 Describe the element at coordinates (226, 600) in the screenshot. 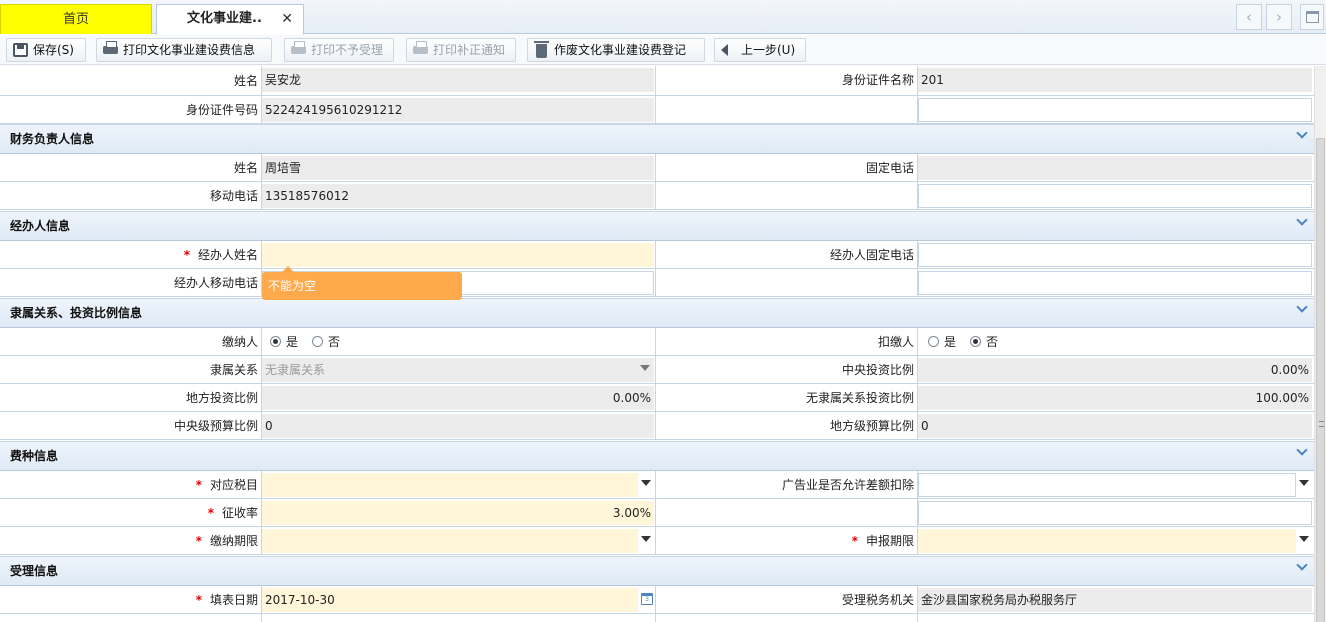

I see `fill-date-label: * 填表日期` at that location.